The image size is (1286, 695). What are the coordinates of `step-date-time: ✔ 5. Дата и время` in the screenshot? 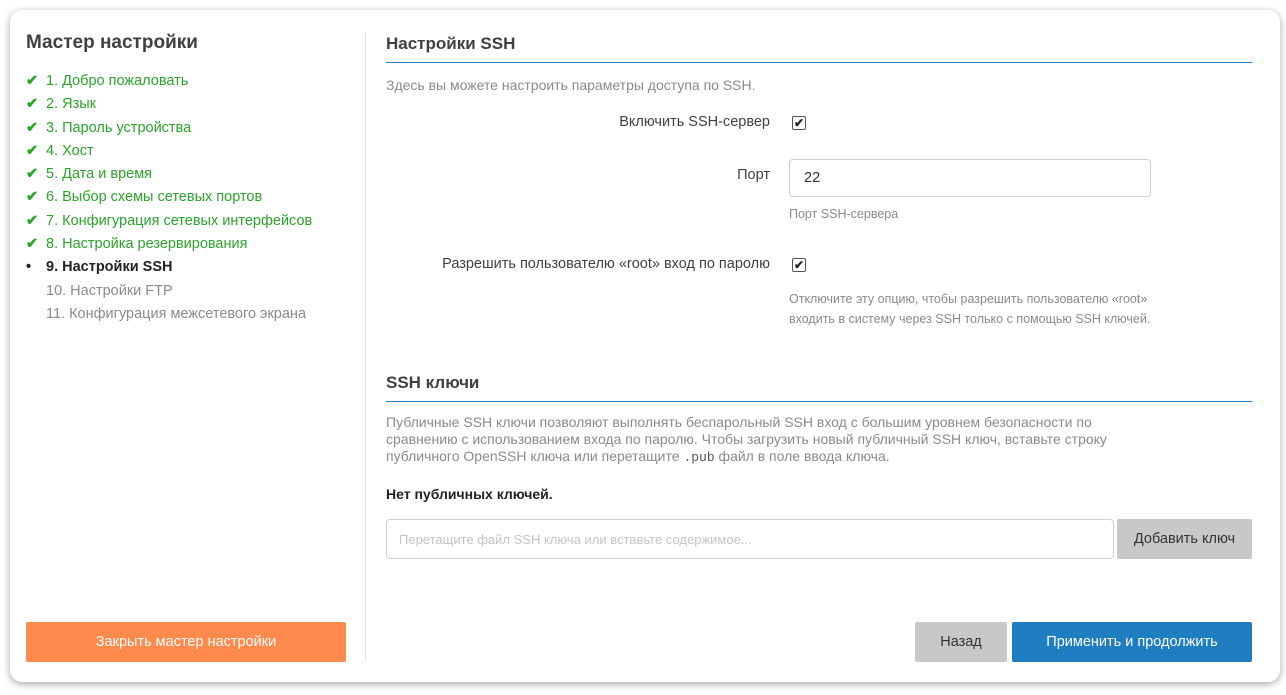 It's located at (169, 174).